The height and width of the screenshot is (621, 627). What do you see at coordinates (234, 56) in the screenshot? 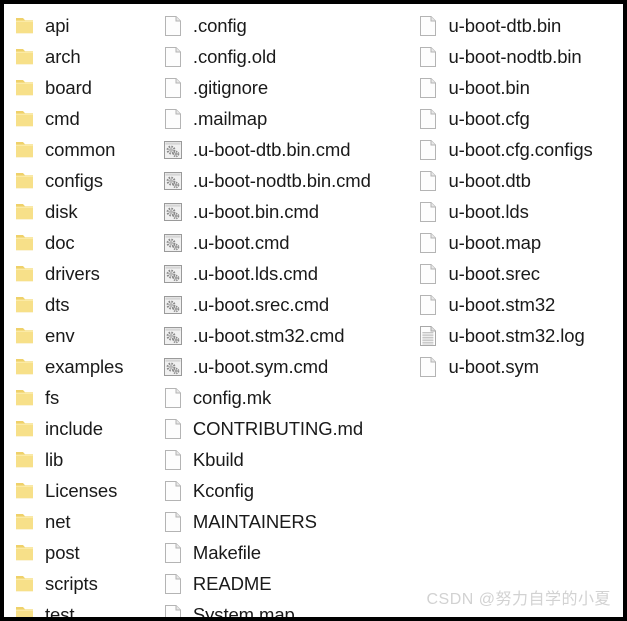
I see `file-name-label: .config.old` at bounding box center [234, 56].